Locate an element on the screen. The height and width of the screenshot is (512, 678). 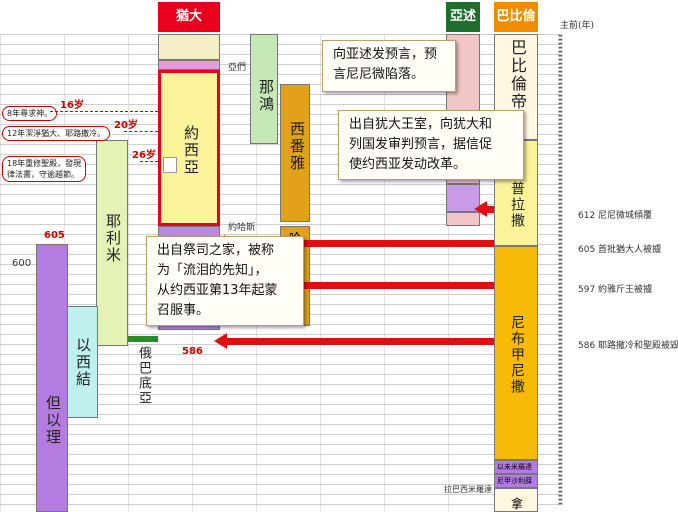
evil-merodach-label: 以未米羅達 is located at coordinates (514, 467).